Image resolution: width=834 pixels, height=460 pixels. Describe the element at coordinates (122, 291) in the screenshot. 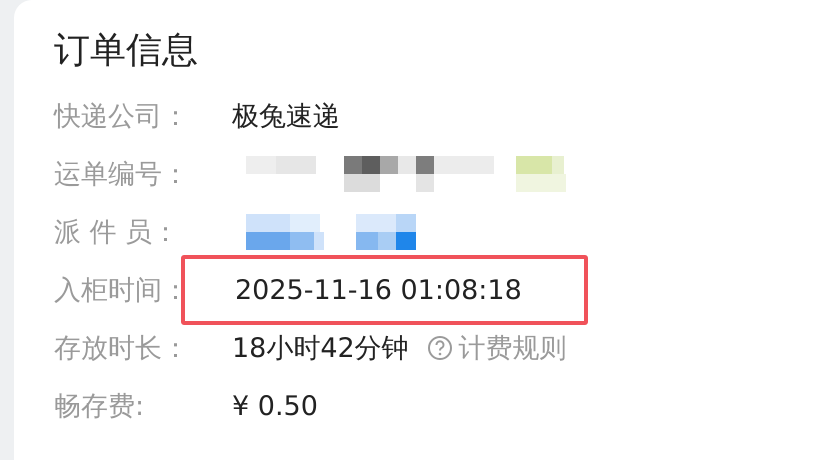

I see `field-label: 入柜时间：` at that location.